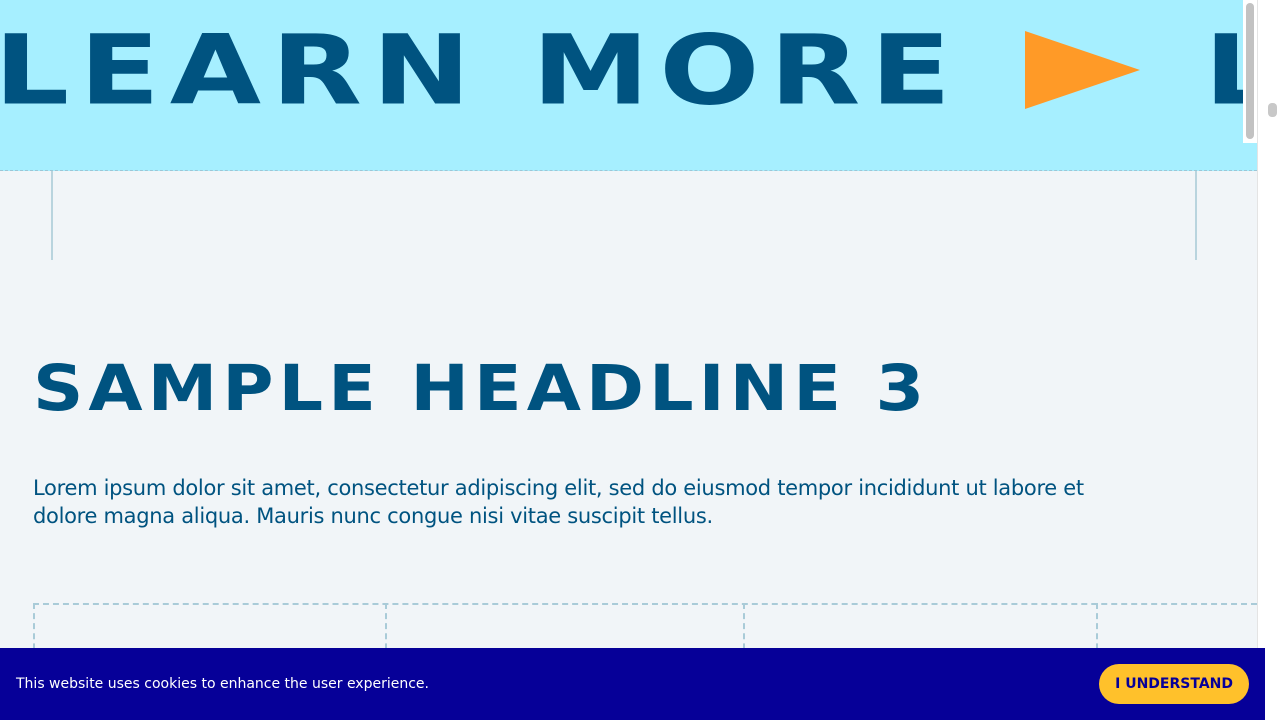 This screenshot has height=720, width=1280. Describe the element at coordinates (1196, 215) in the screenshot. I see `guide-line-right` at that location.